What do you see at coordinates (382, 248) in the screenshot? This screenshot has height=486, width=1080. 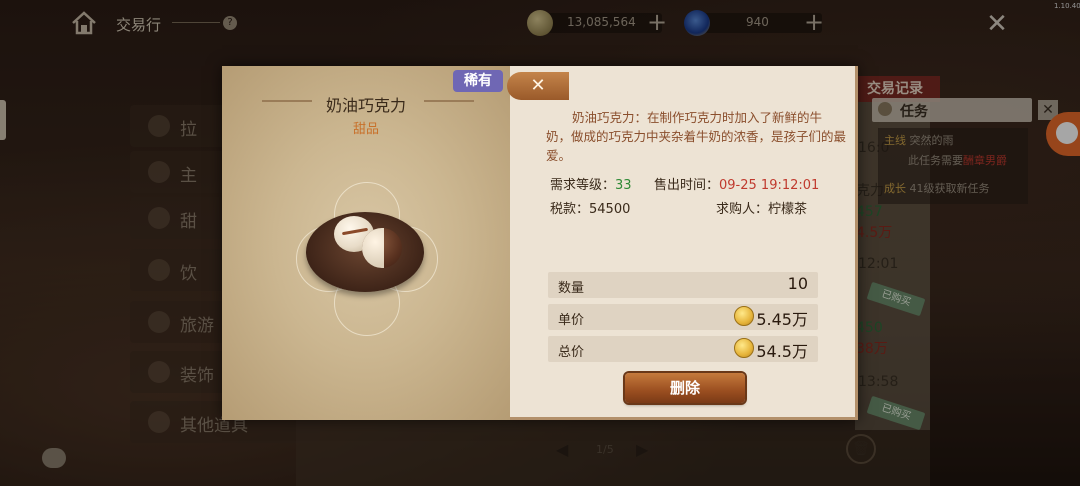 I see `item-image-truffle` at bounding box center [382, 248].